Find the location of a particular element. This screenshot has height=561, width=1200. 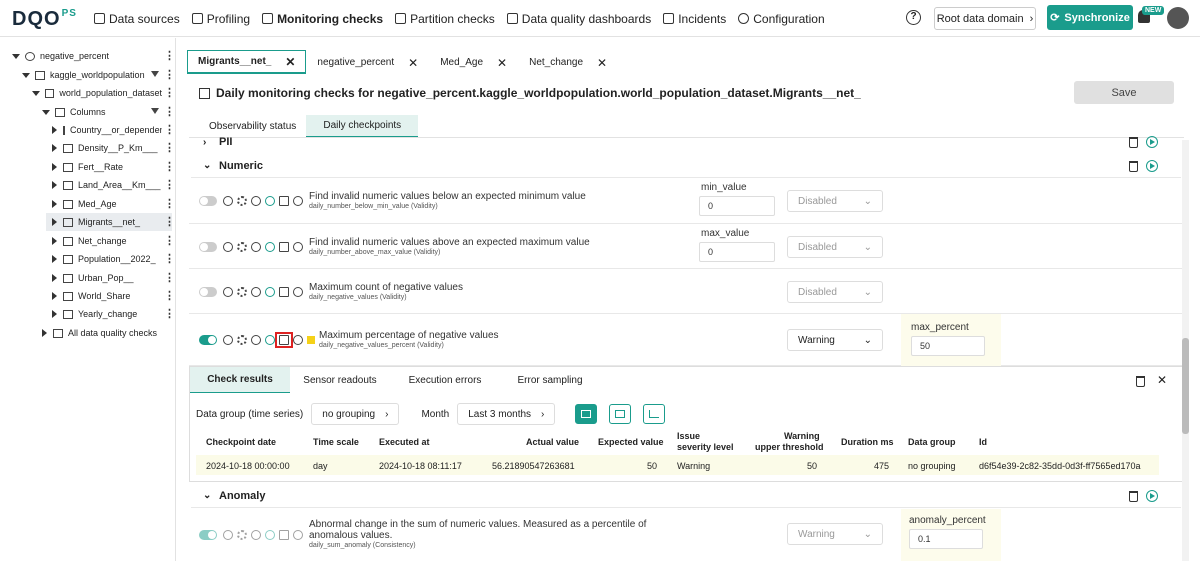

tab-check-results: Check results is located at coordinates (240, 380).